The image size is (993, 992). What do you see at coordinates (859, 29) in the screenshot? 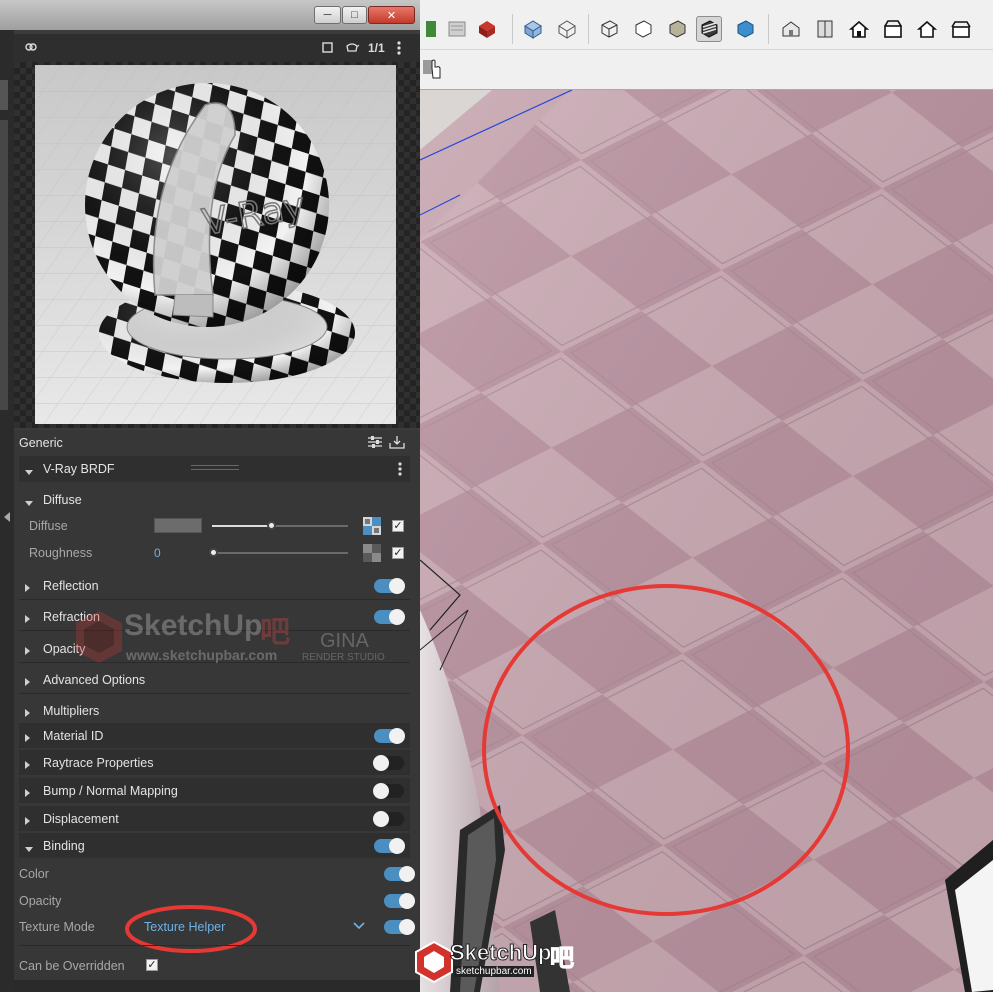
I see `front-view-icon` at bounding box center [859, 29].